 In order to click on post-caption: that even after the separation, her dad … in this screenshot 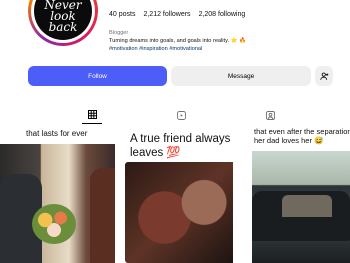, I will do `click(302, 136)`.